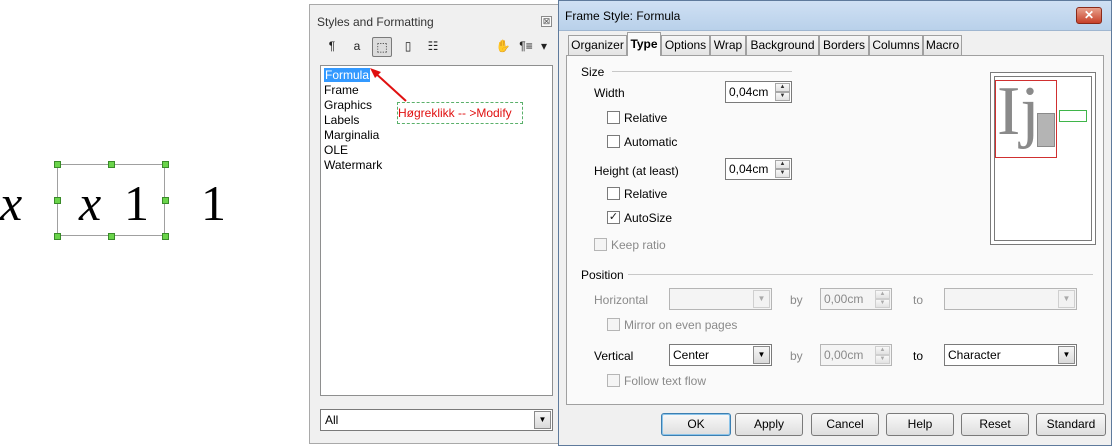 The image size is (1113, 446). Describe the element at coordinates (845, 424) in the screenshot. I see `cancel-button: Cancel` at that location.